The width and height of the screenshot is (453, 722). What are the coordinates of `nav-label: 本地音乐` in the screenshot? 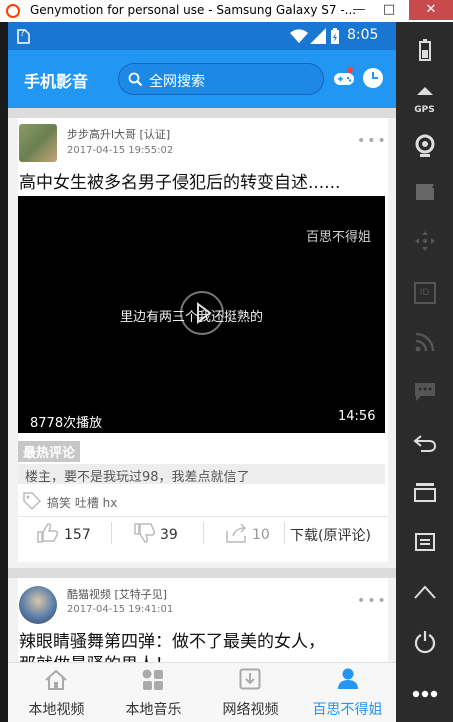 It's located at (153, 710).